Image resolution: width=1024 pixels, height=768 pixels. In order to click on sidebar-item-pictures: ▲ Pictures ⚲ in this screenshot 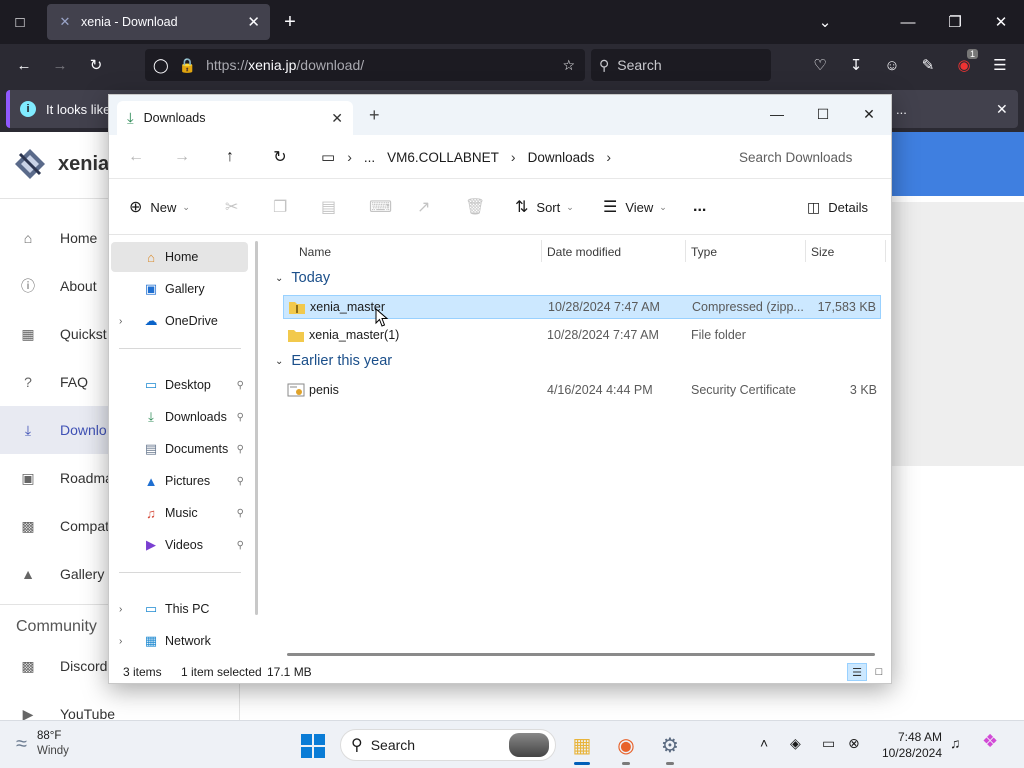, I will do `click(179, 481)`.